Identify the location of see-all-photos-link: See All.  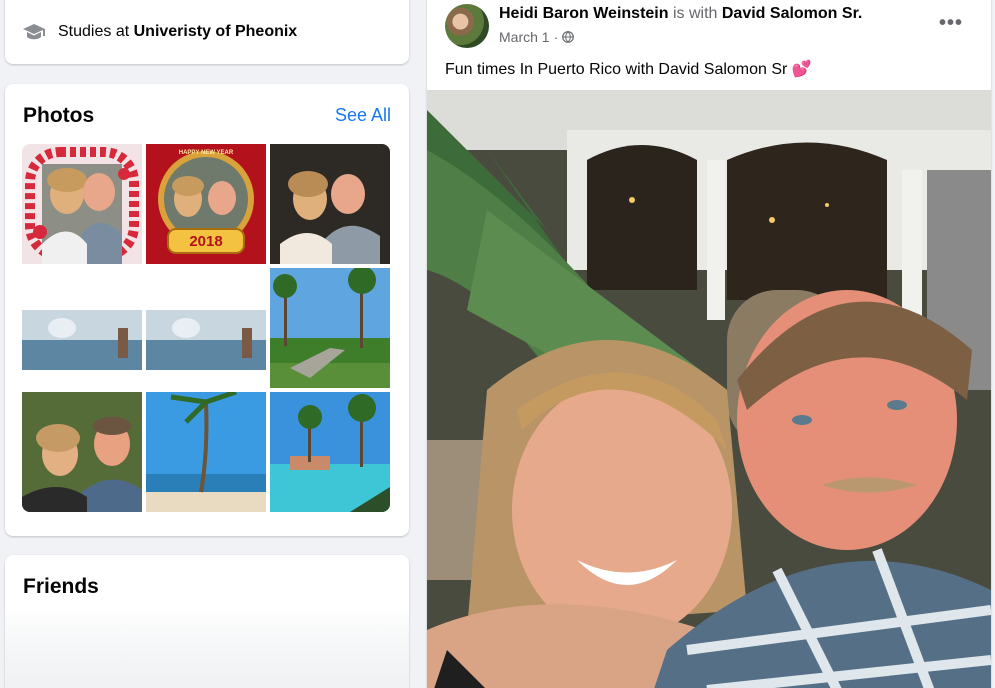
(363, 115).